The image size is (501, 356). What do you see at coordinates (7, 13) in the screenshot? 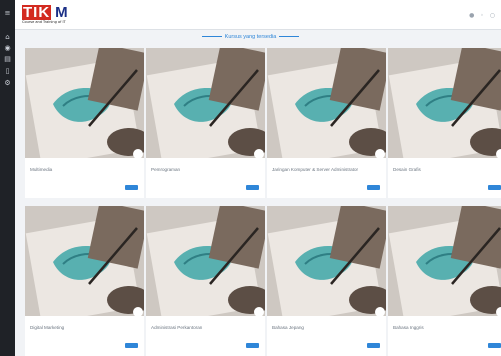
I see `menu-icon: ≡` at bounding box center [7, 13].